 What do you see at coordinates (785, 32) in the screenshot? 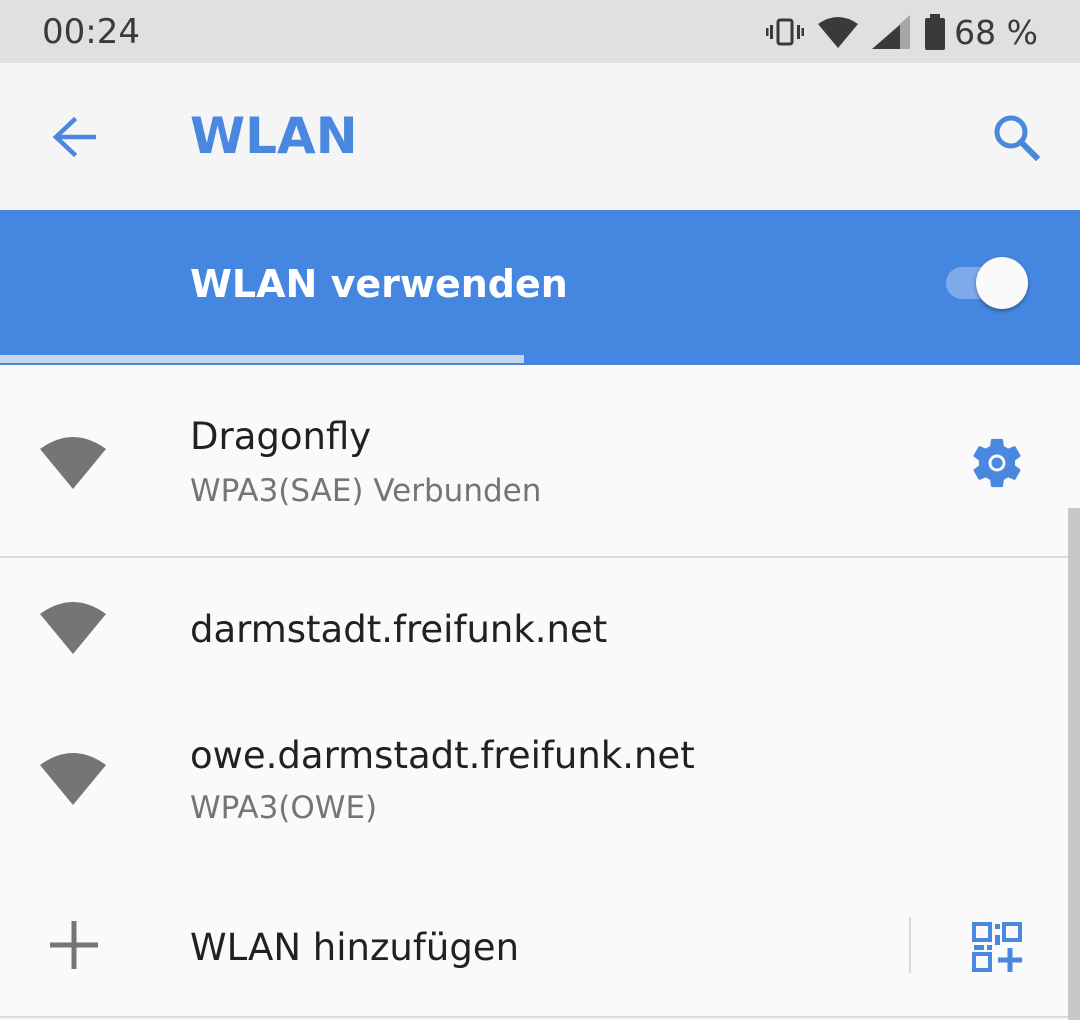
I see `vibrate-icon` at bounding box center [785, 32].